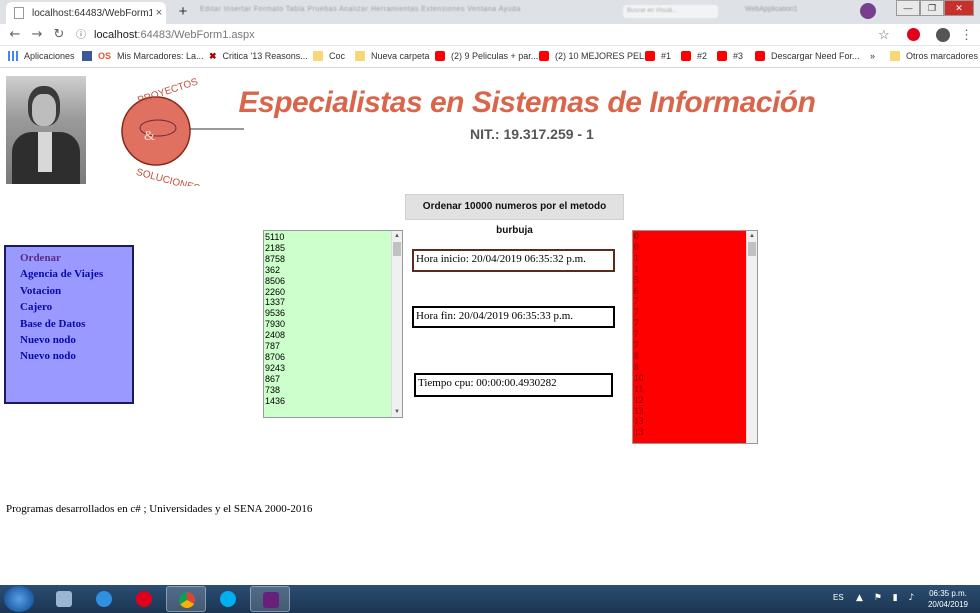 The image size is (980, 613). I want to click on site-info-icon: ⓘ, so click(81, 35).